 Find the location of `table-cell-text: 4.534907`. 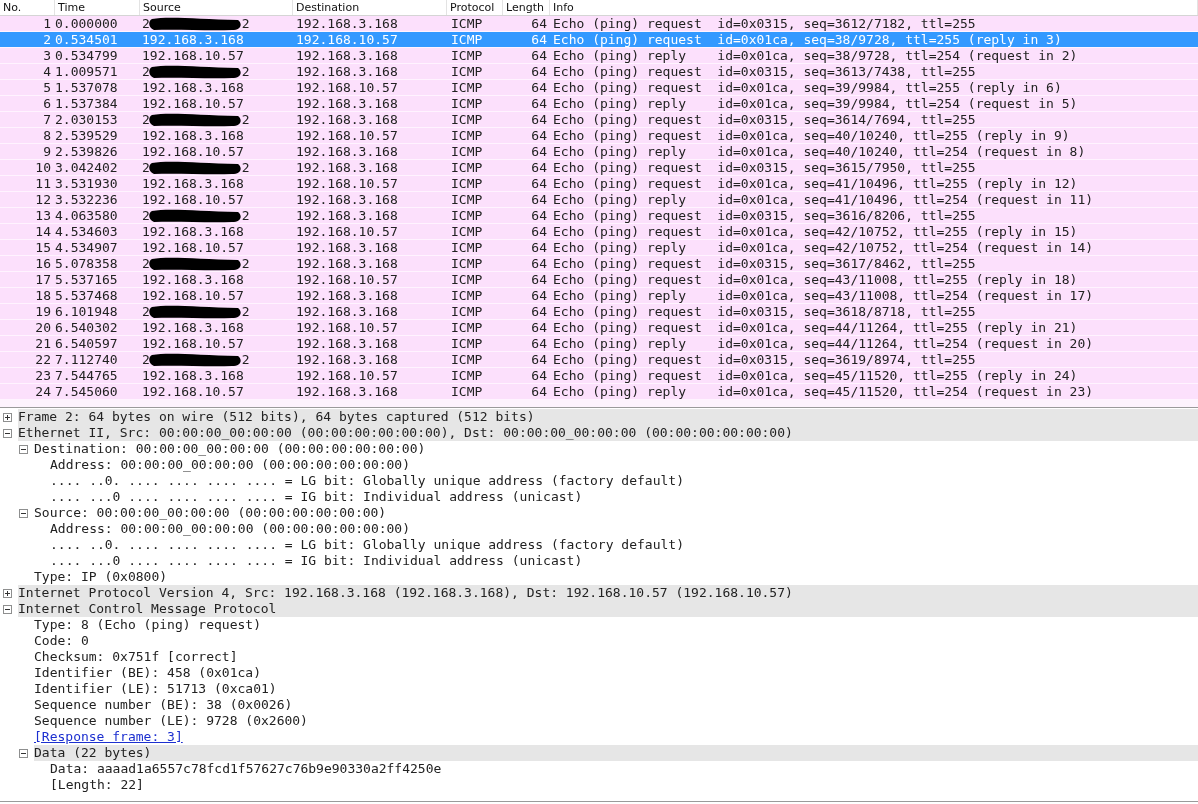

table-cell-text: 4.534907 is located at coordinates (87, 248).